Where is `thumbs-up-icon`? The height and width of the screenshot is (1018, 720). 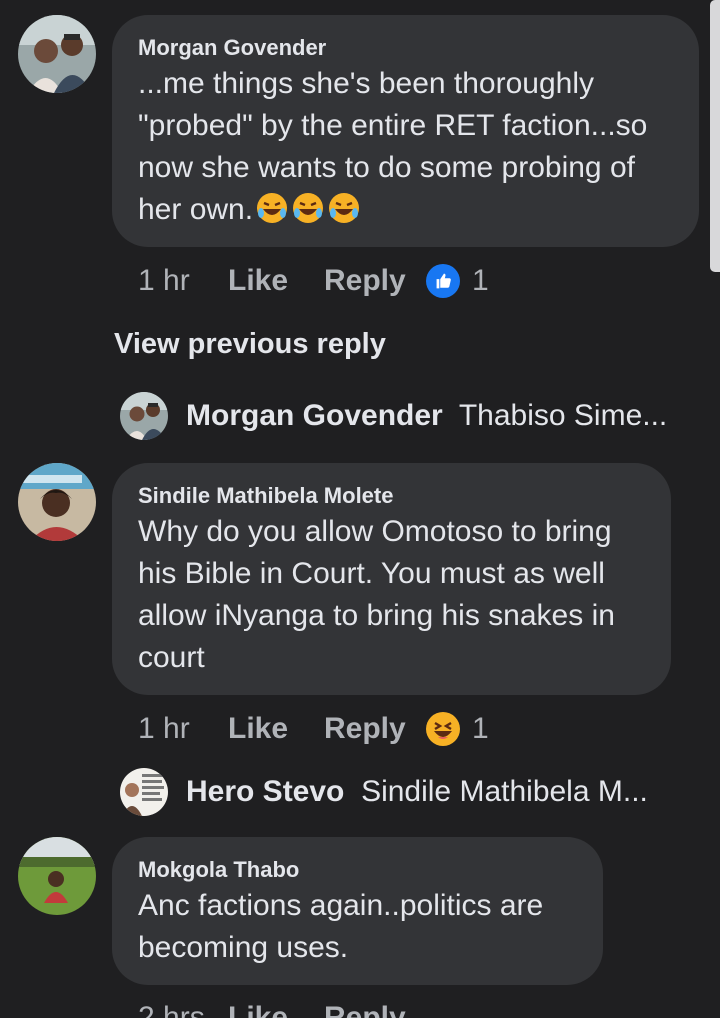 thumbs-up-icon is located at coordinates (443, 281).